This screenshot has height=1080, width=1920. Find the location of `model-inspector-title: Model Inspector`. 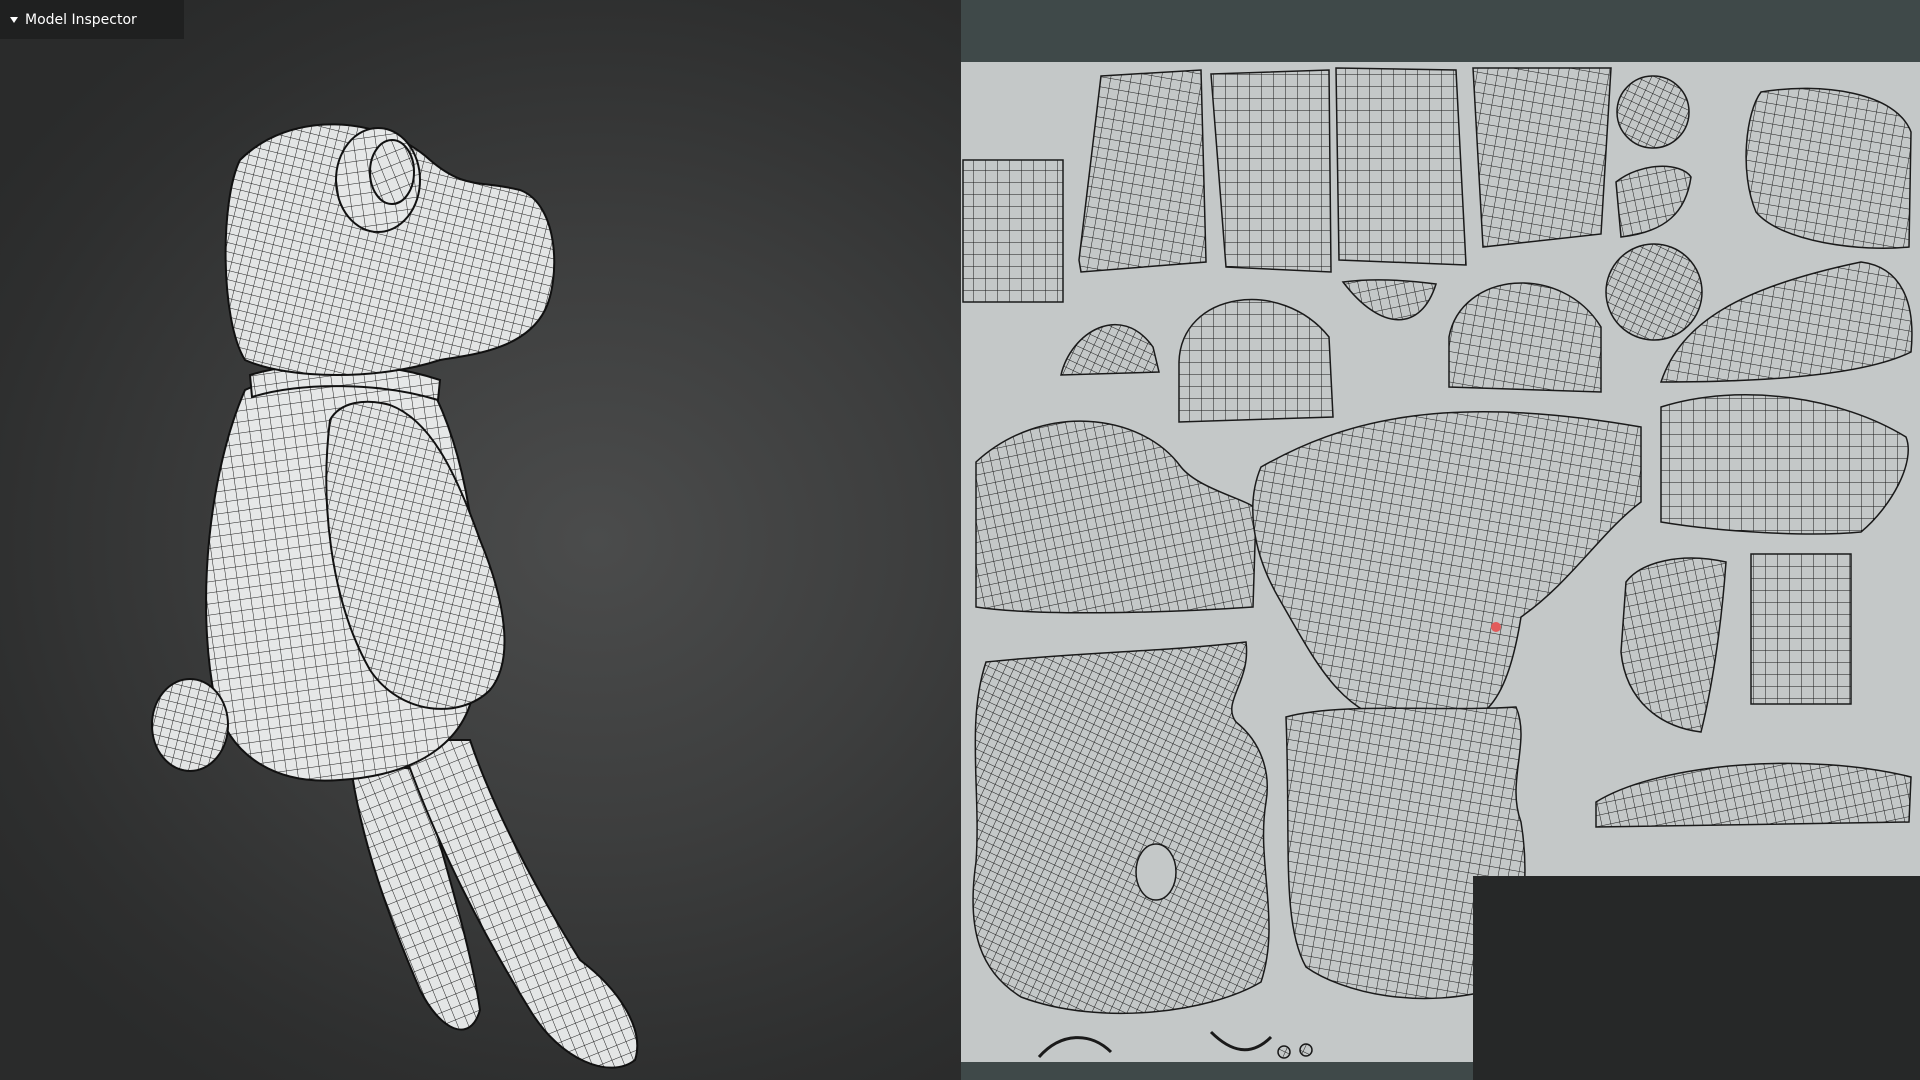

model-inspector-title: Model Inspector is located at coordinates (81, 19).